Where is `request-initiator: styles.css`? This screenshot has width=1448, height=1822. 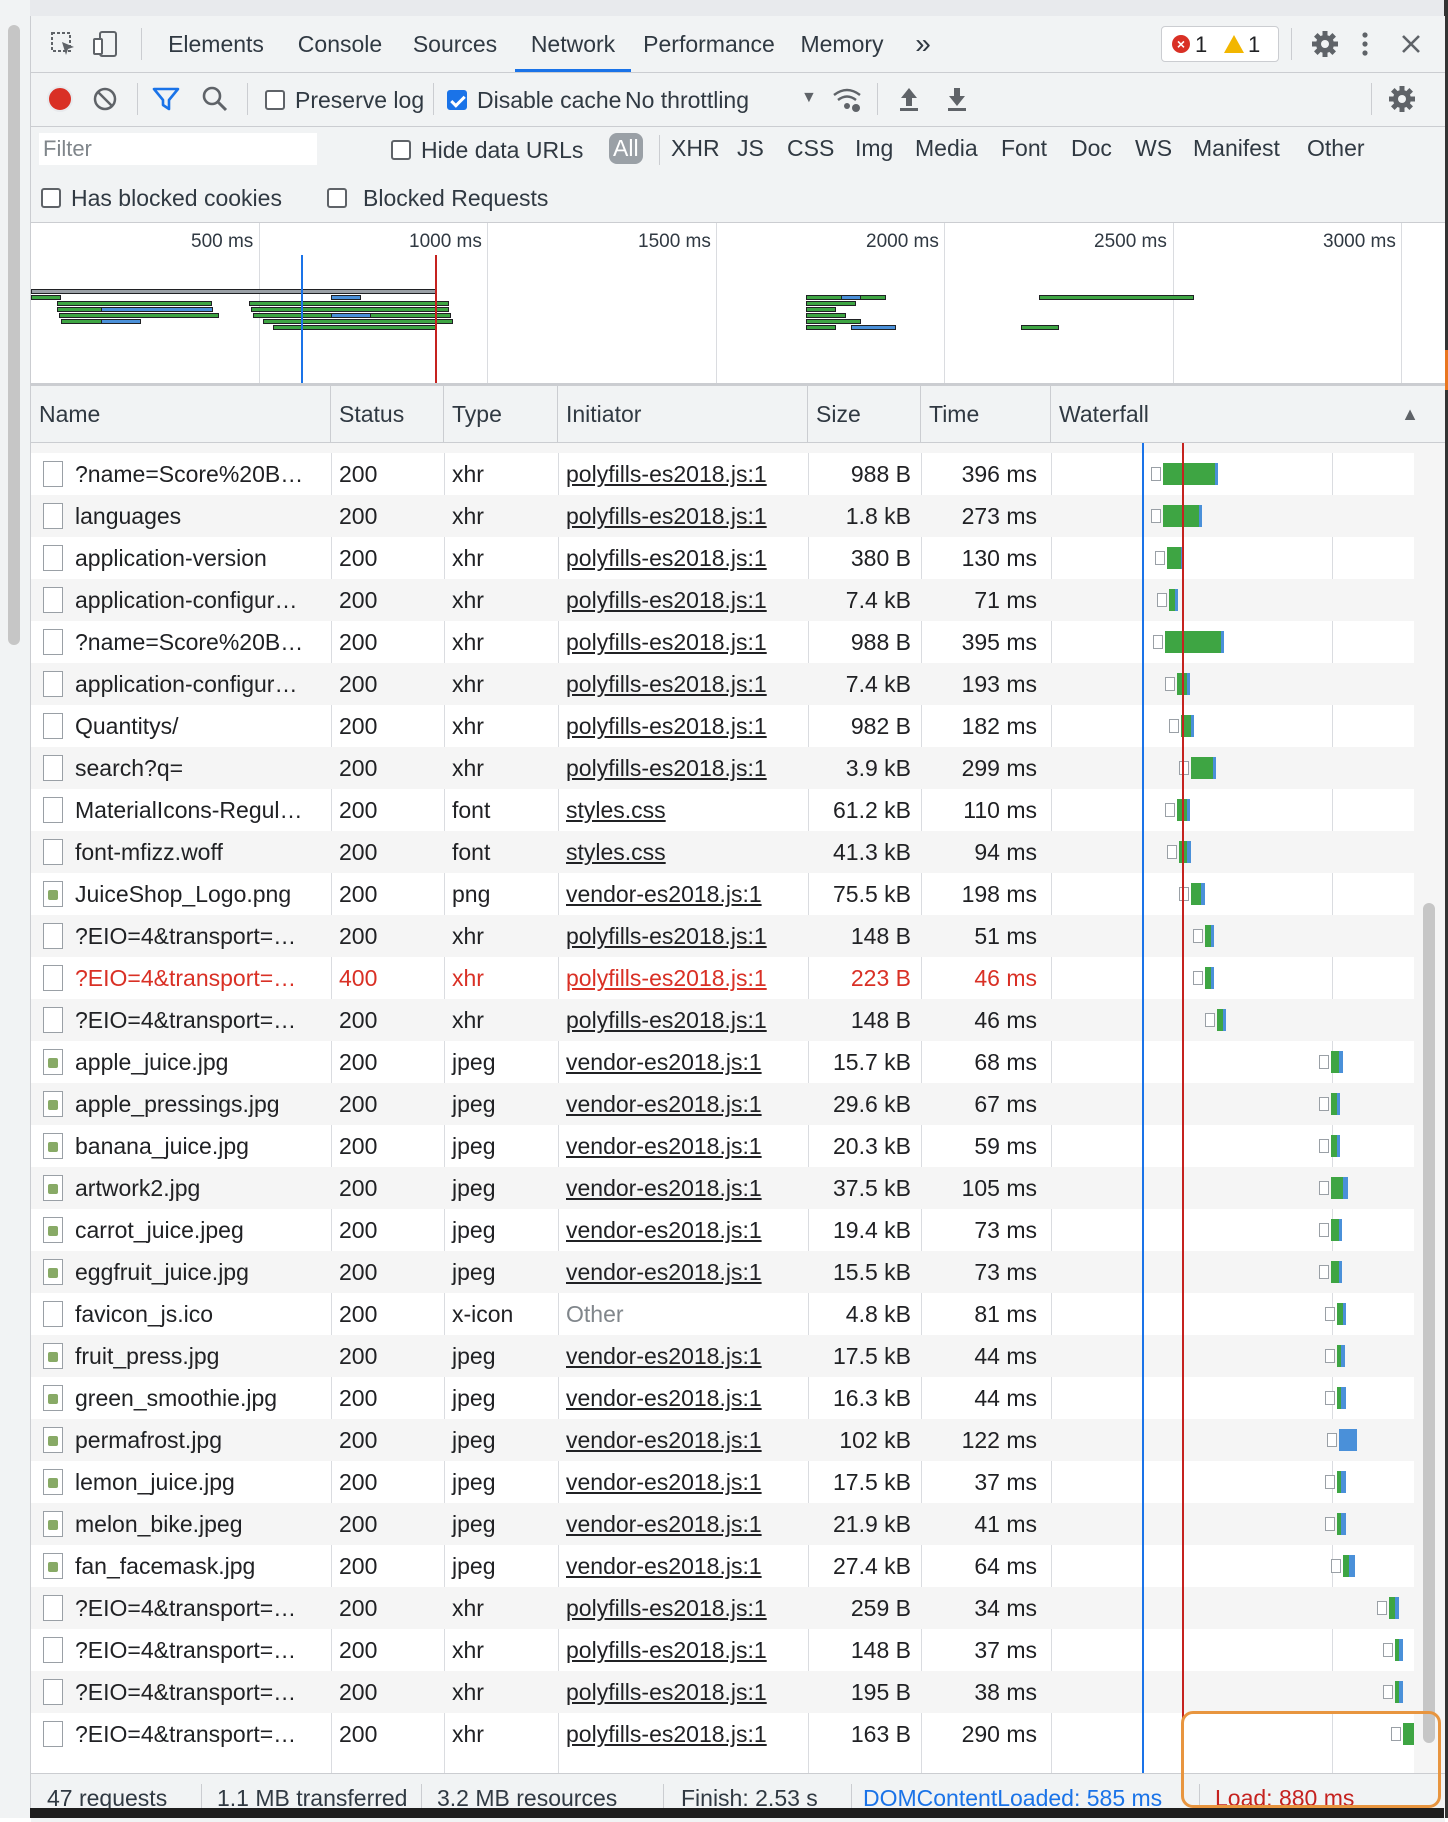 request-initiator: styles.css is located at coordinates (683, 810).